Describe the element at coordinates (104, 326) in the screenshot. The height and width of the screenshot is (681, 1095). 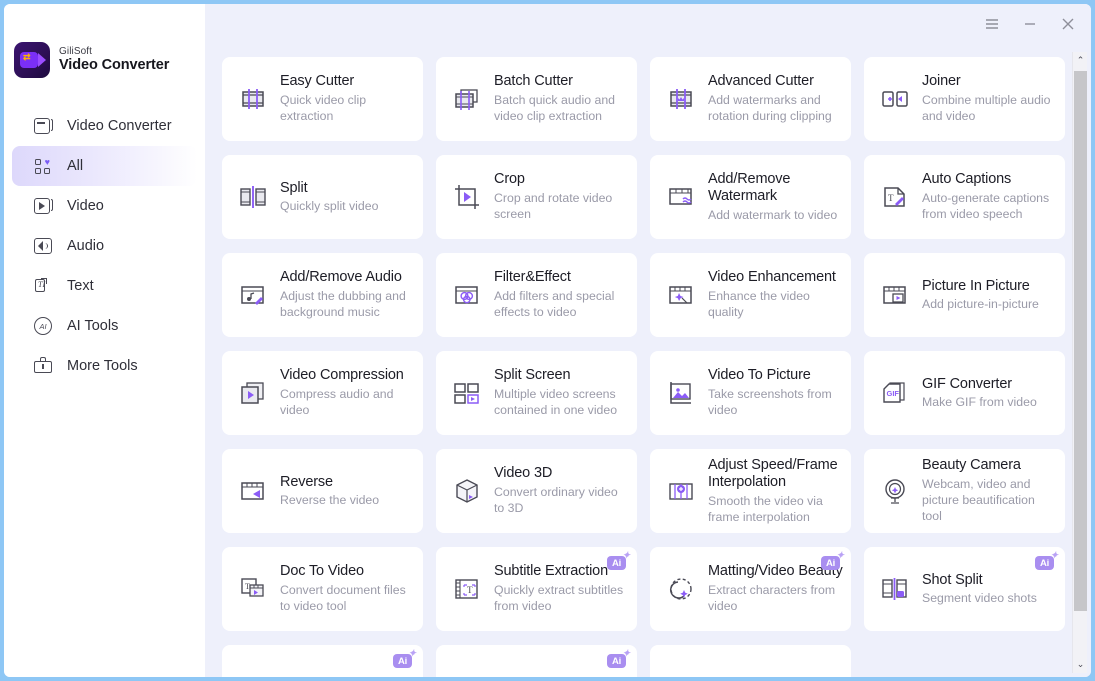
I see `sidebar-item-ai-tools: AI AI Tools` at that location.